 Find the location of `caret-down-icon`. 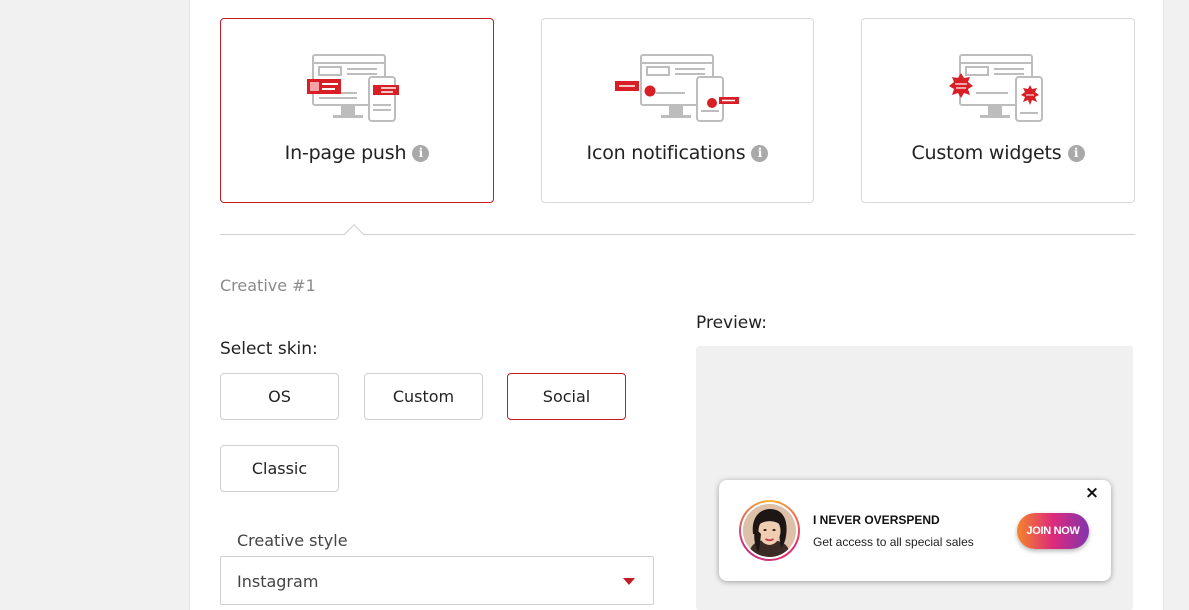

caret-down-icon is located at coordinates (629, 581).